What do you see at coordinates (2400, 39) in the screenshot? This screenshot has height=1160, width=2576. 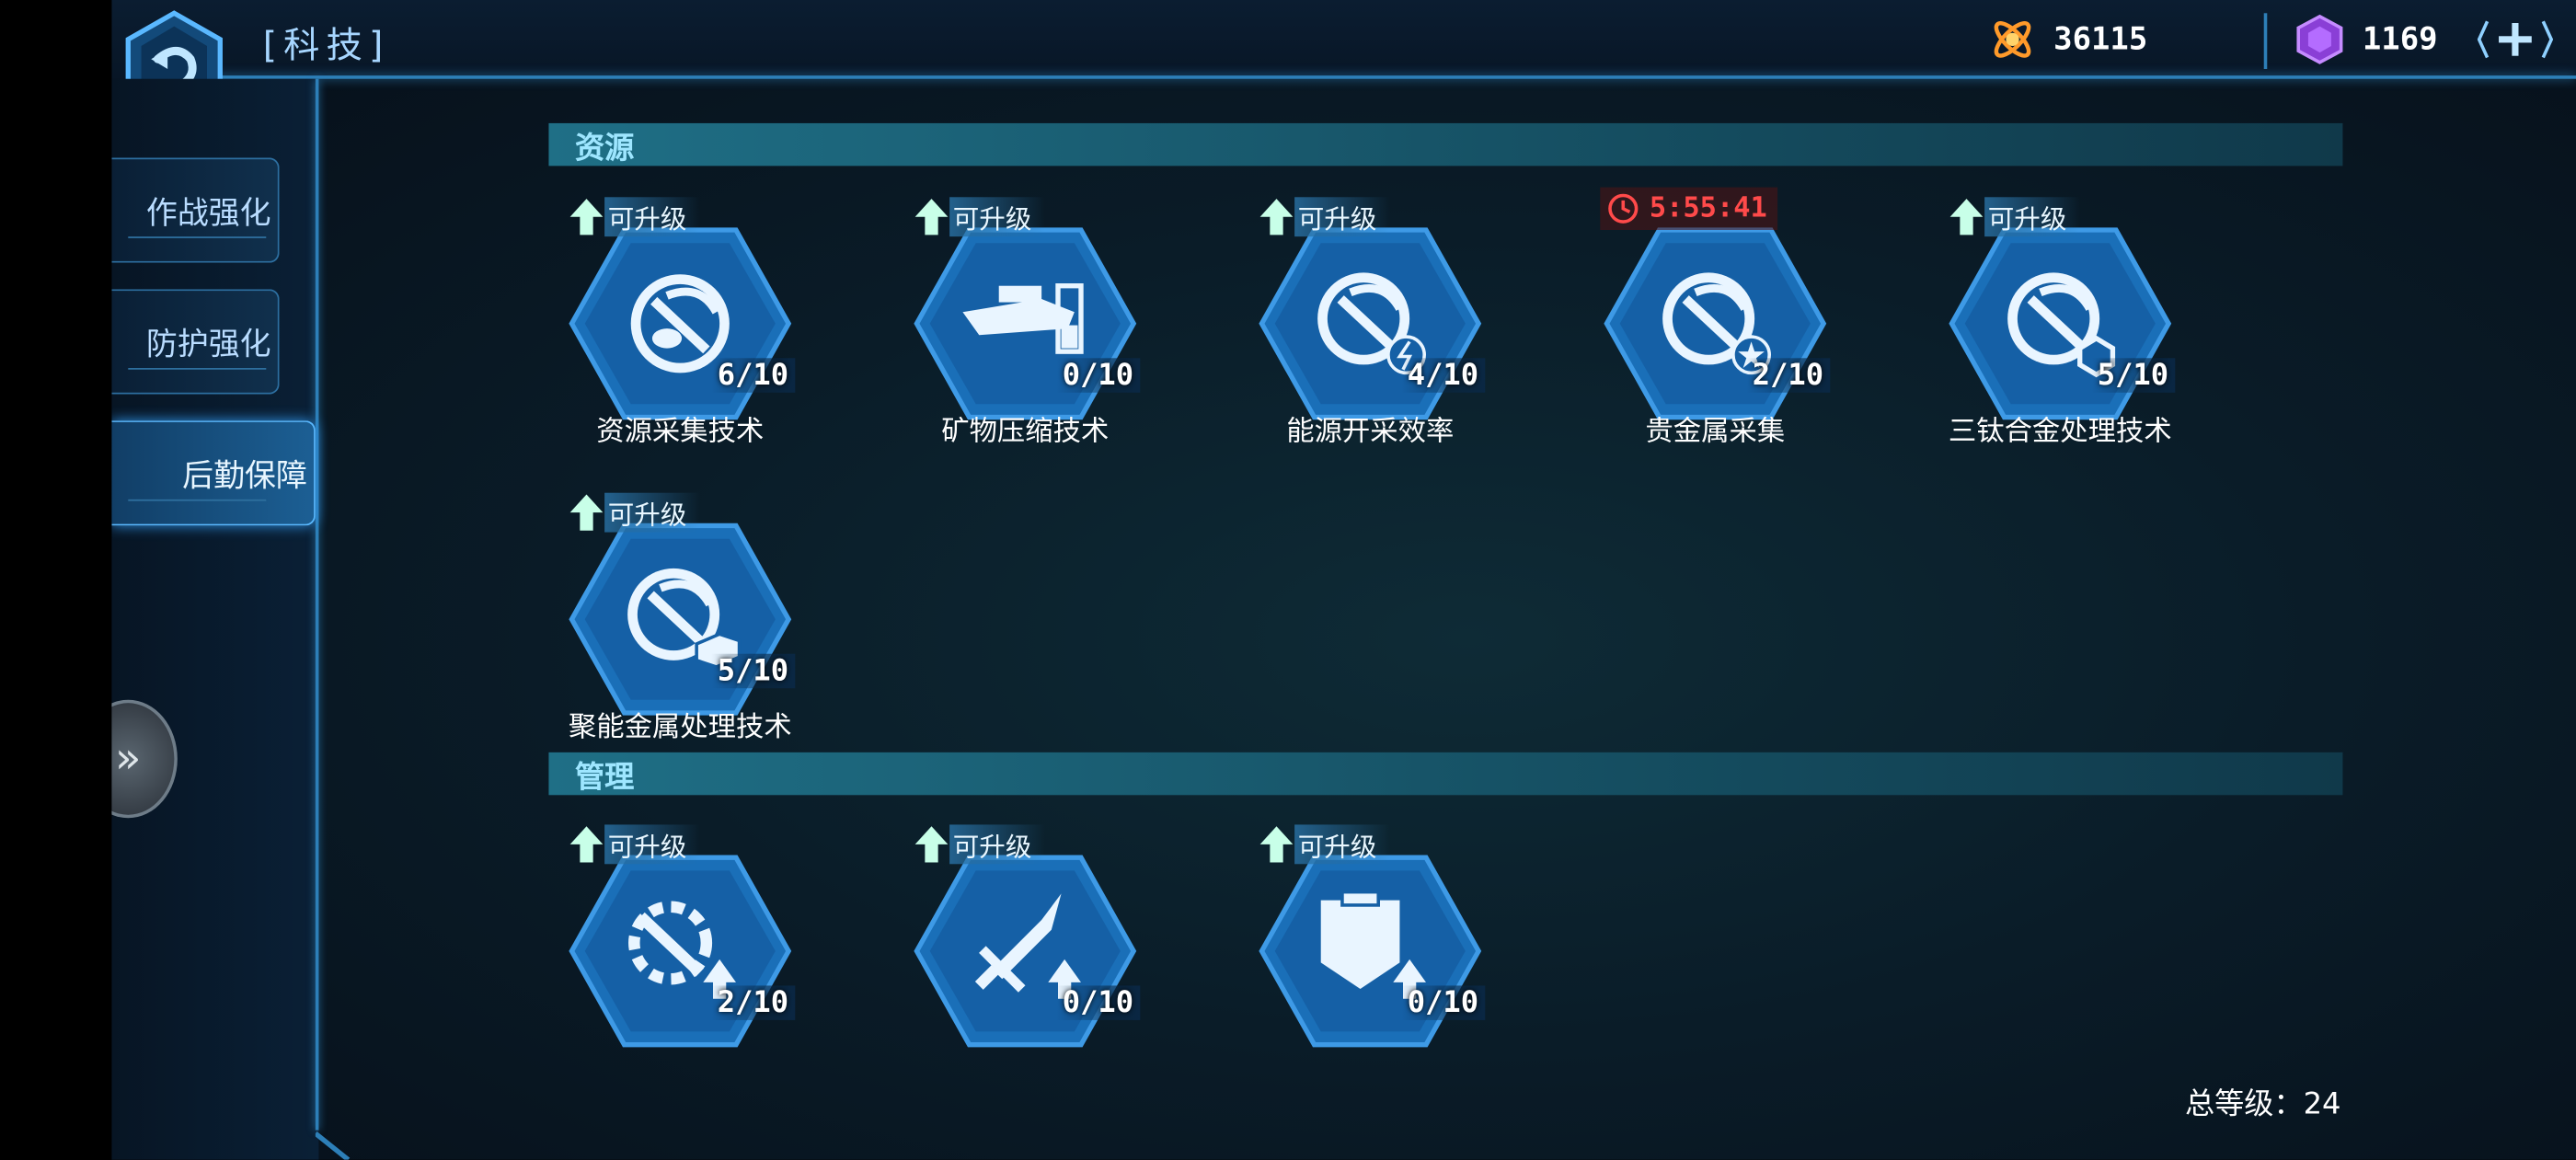 I see `gem-amount: 1169` at bounding box center [2400, 39].